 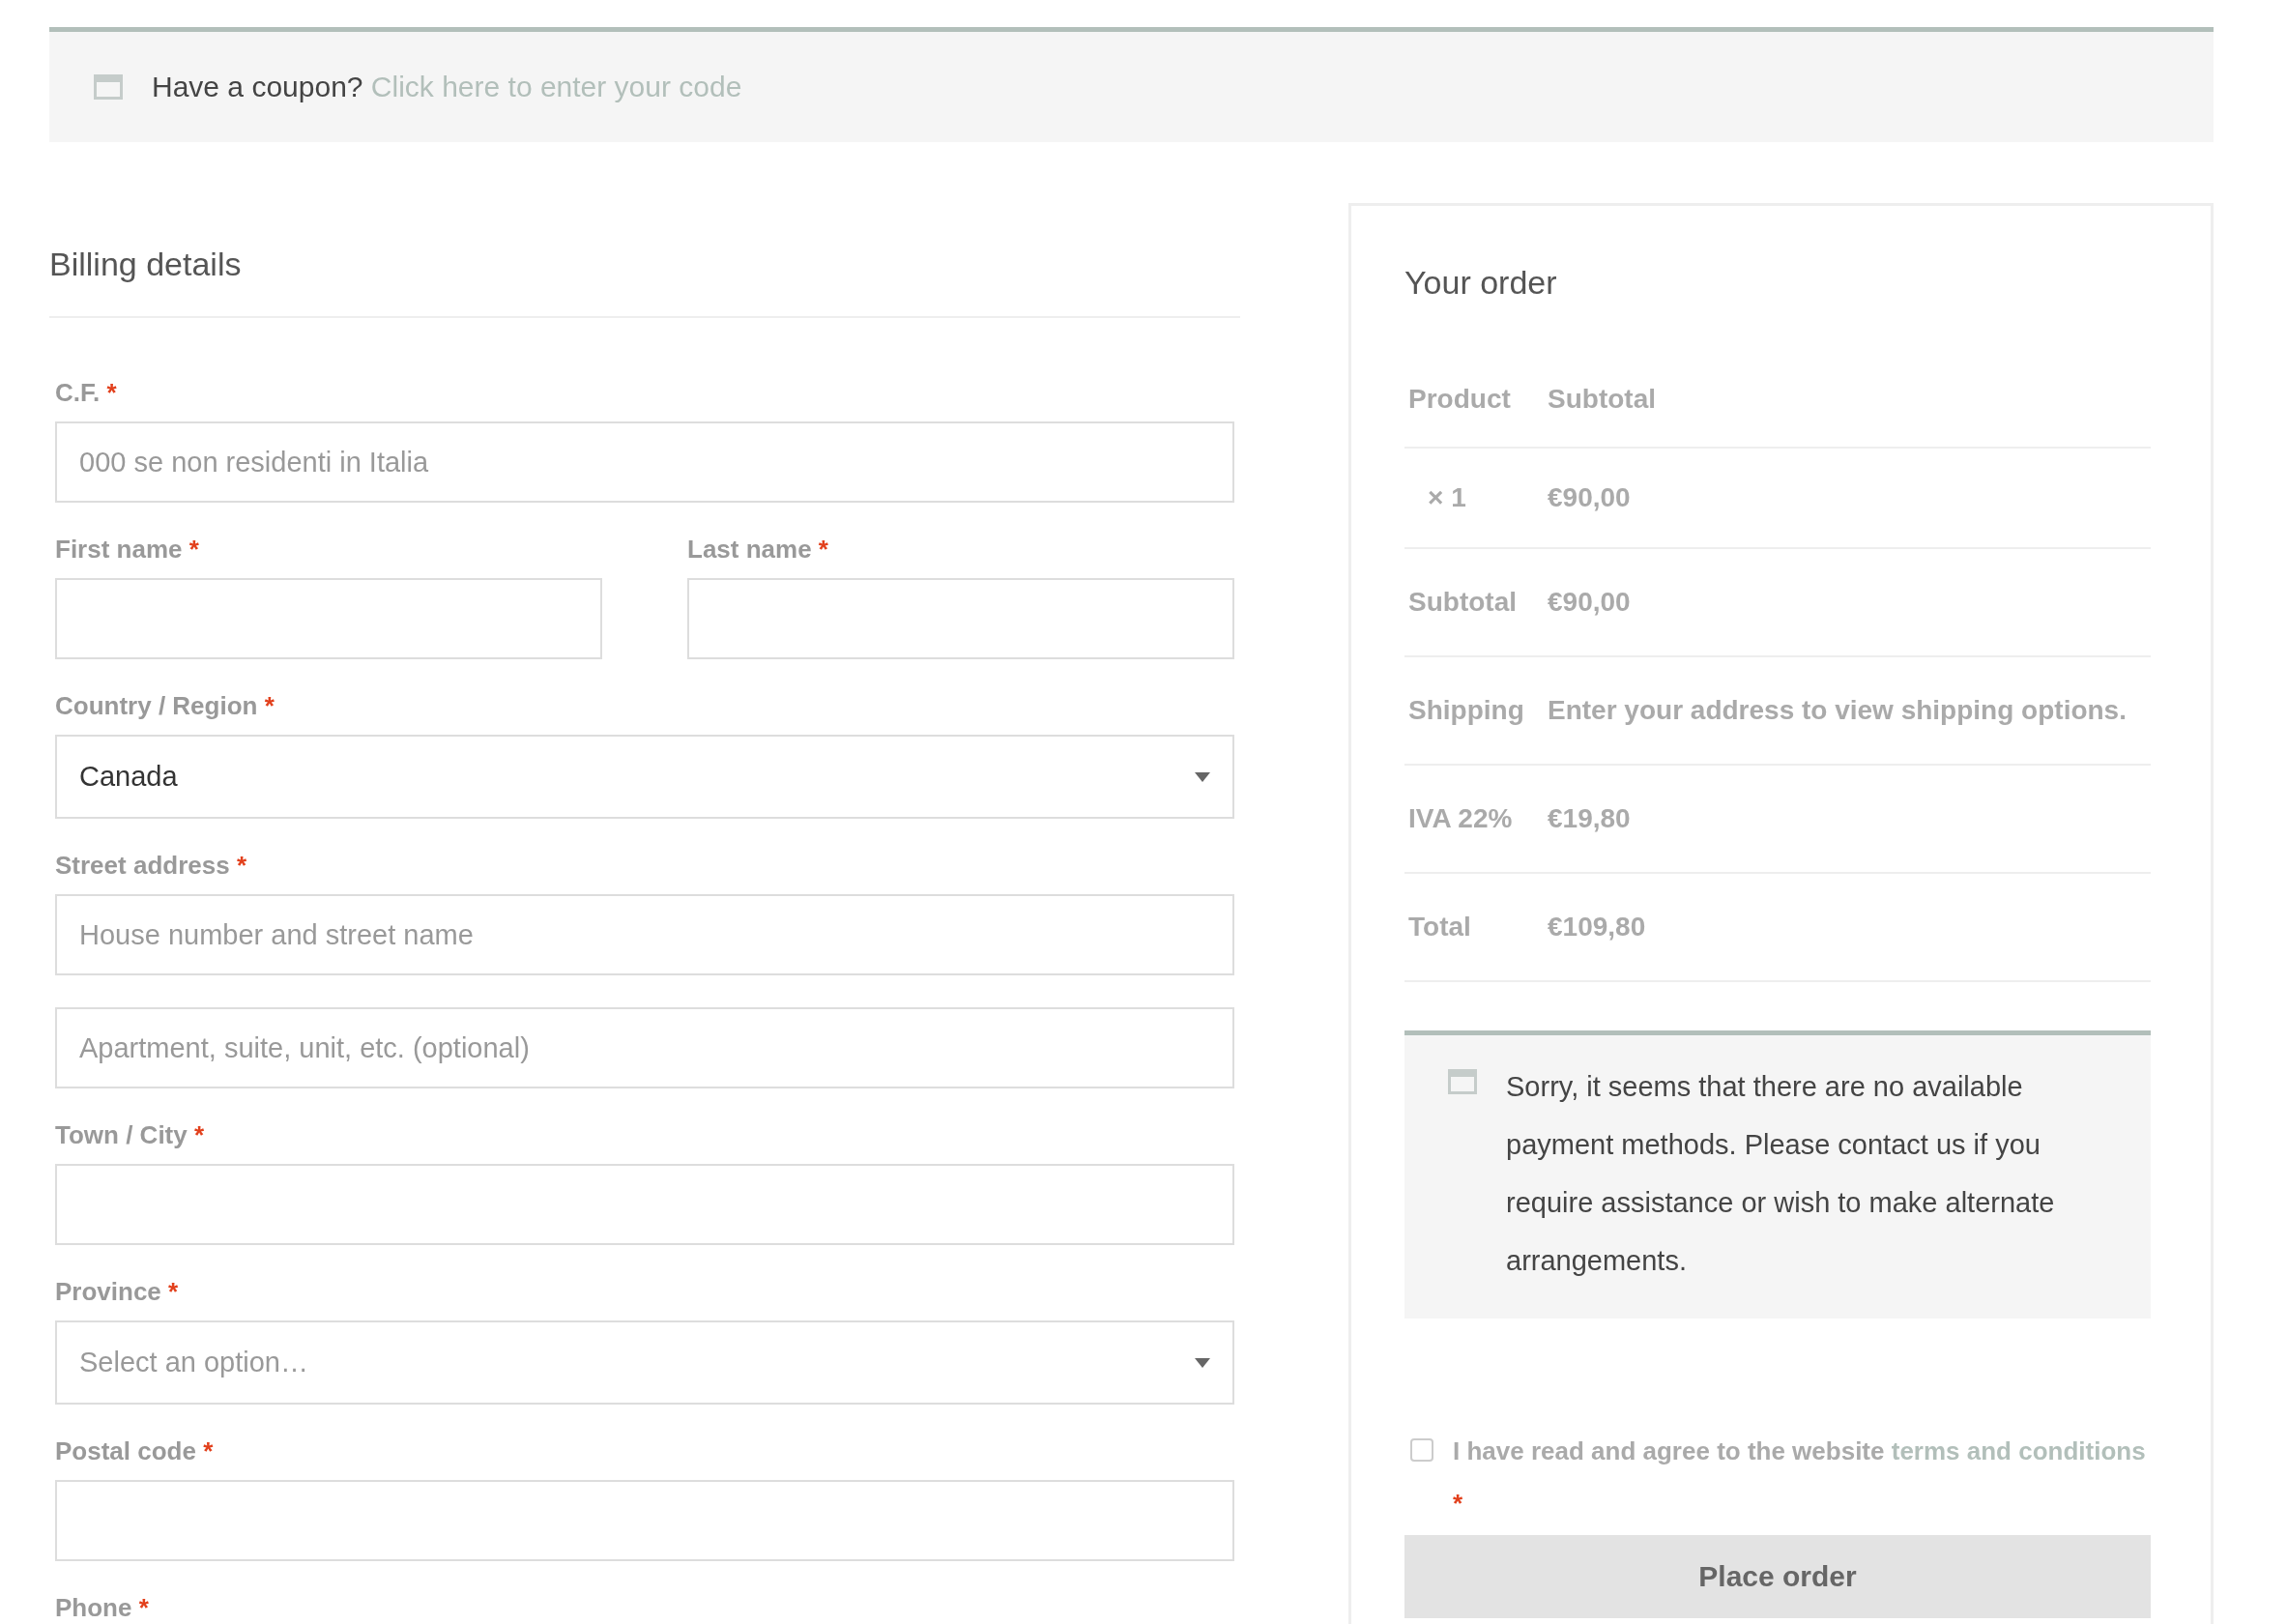 I want to click on select-field: Canada, so click(x=644, y=777).